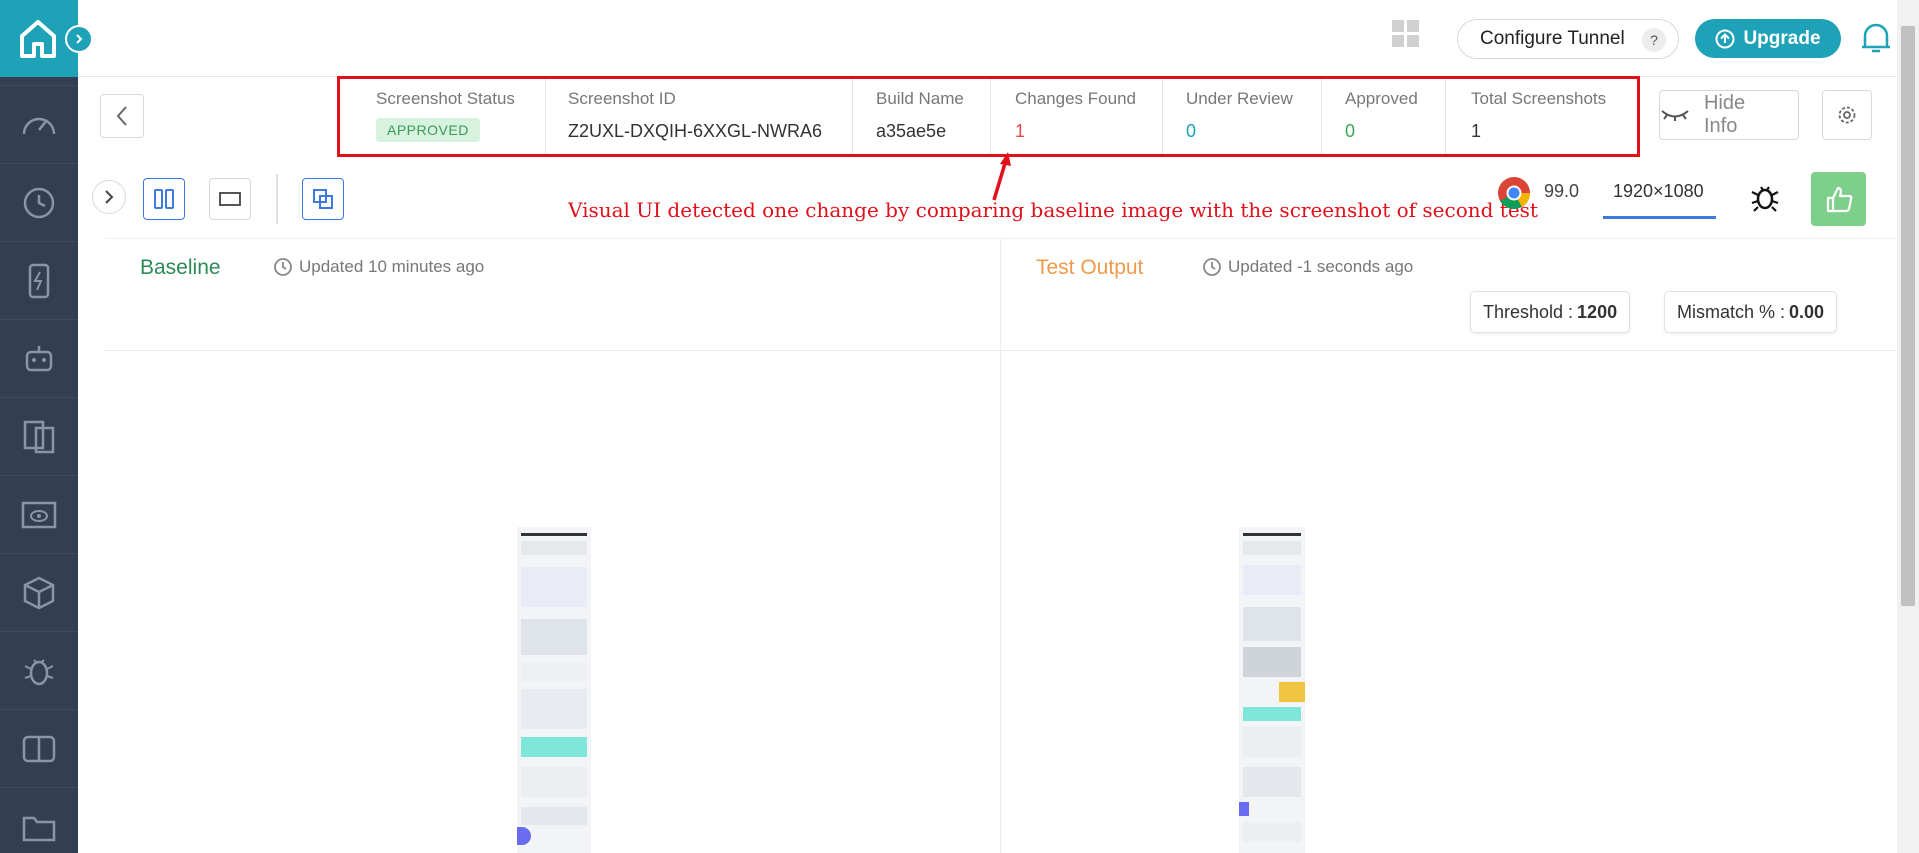  I want to click on eye-closed-icon, so click(1675, 115).